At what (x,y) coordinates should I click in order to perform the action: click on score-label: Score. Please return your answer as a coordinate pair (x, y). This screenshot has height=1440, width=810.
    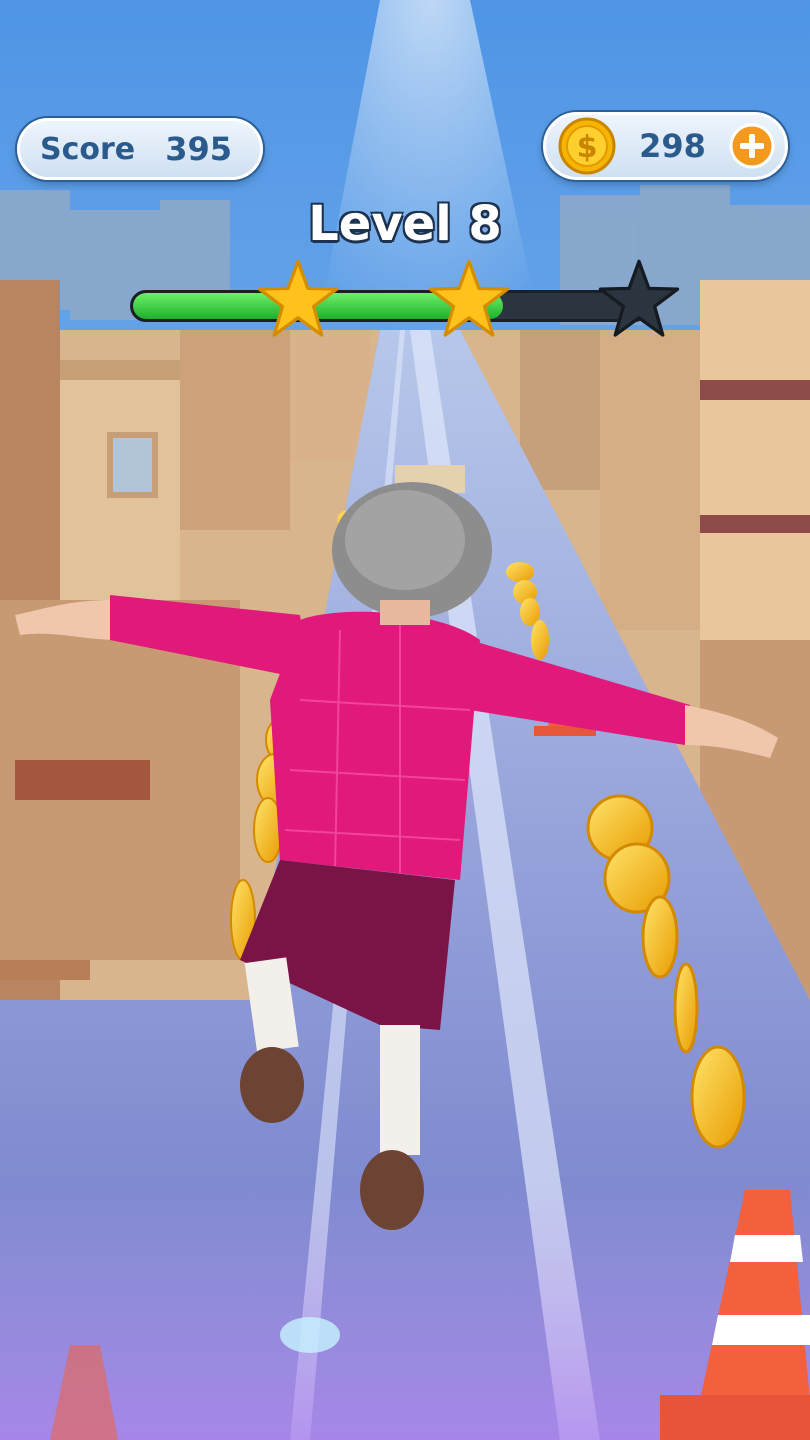
    Looking at the image, I should click on (88, 149).